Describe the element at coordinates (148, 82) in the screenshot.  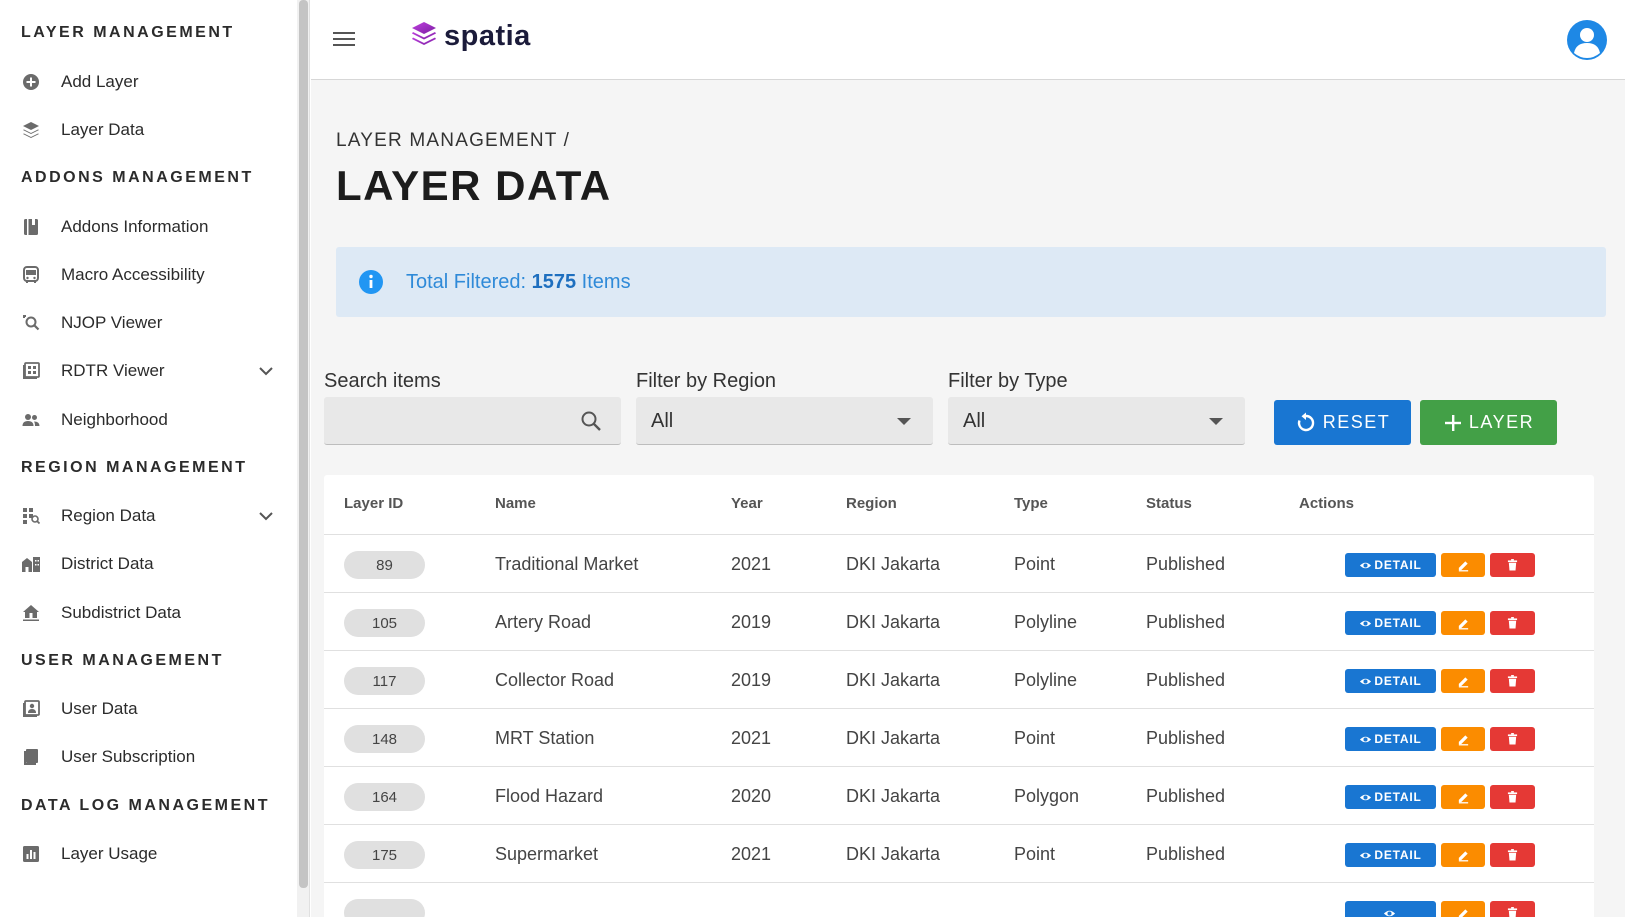
I see `sidebar-item-add-layer: Add Layer` at that location.